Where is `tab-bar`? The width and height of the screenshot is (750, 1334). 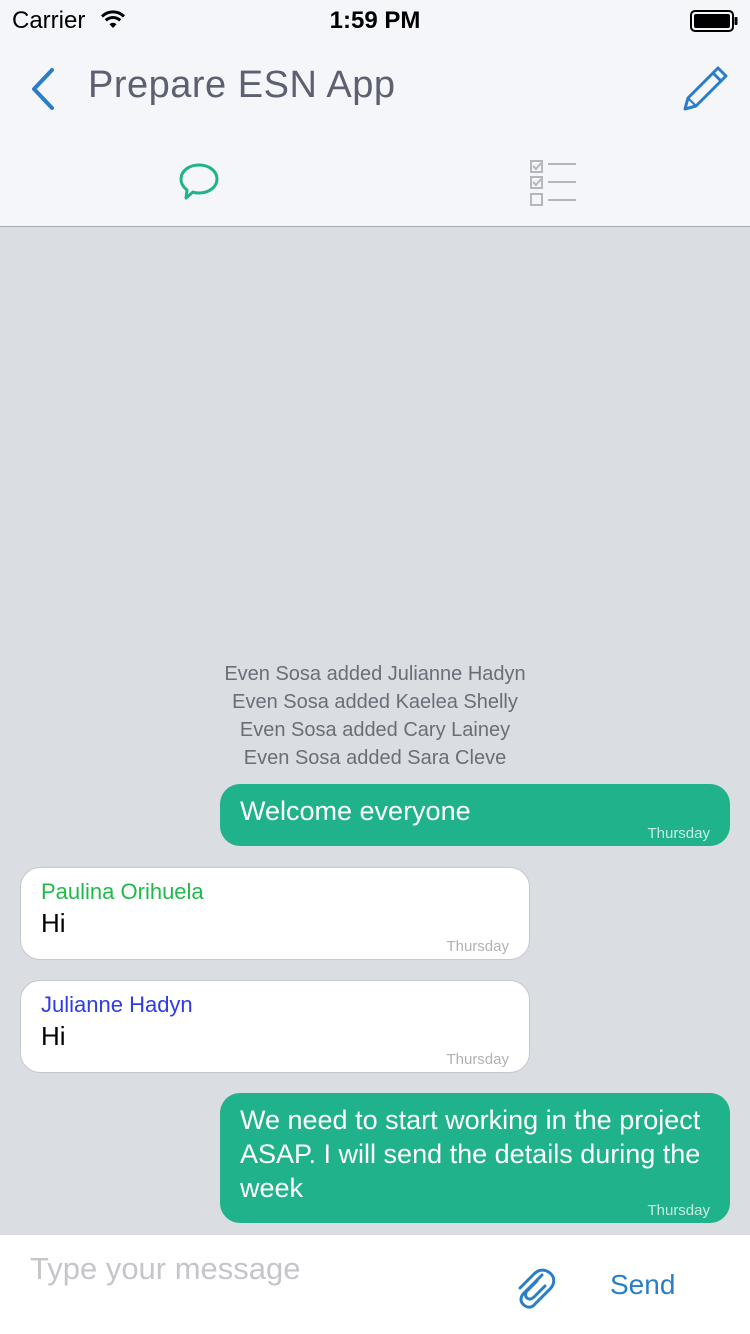 tab-bar is located at coordinates (375, 179).